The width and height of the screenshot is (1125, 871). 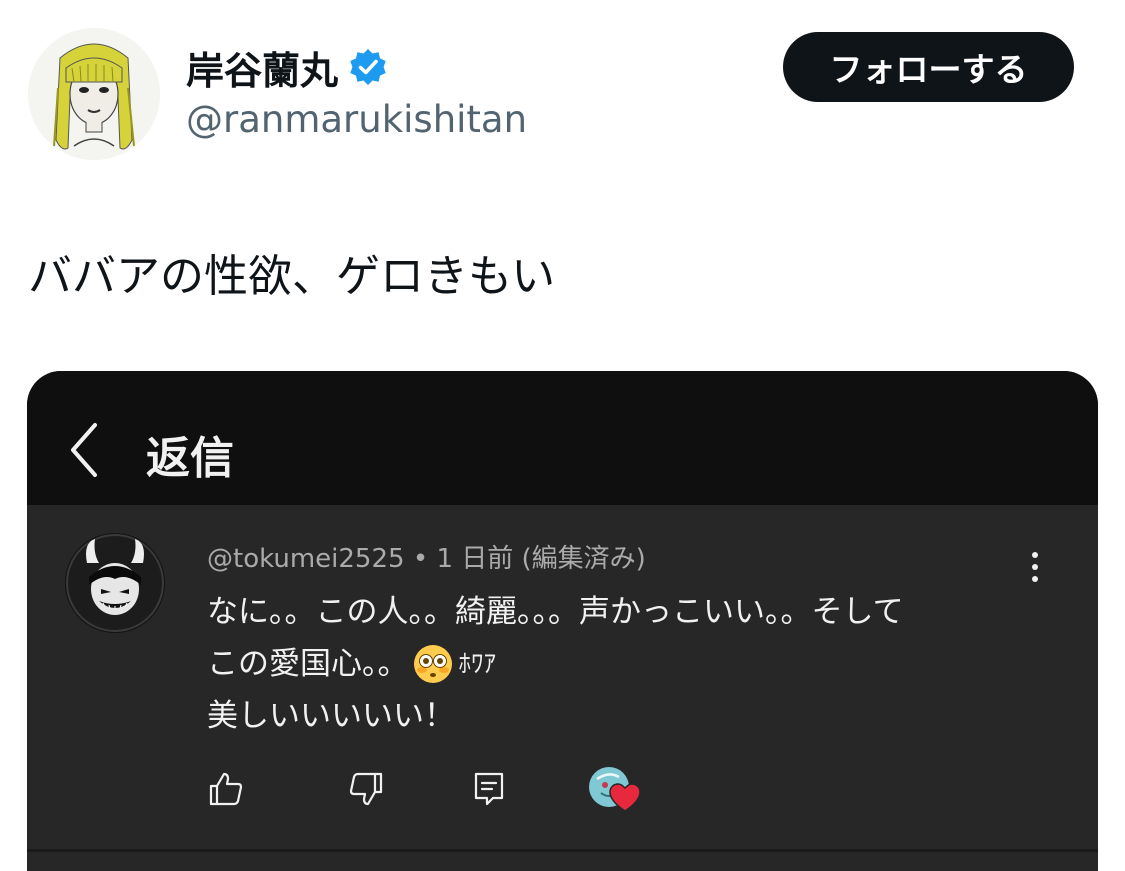 What do you see at coordinates (477, 663) in the screenshot?
I see `comment-line-2-suffix: ﾎﾜｱ` at bounding box center [477, 663].